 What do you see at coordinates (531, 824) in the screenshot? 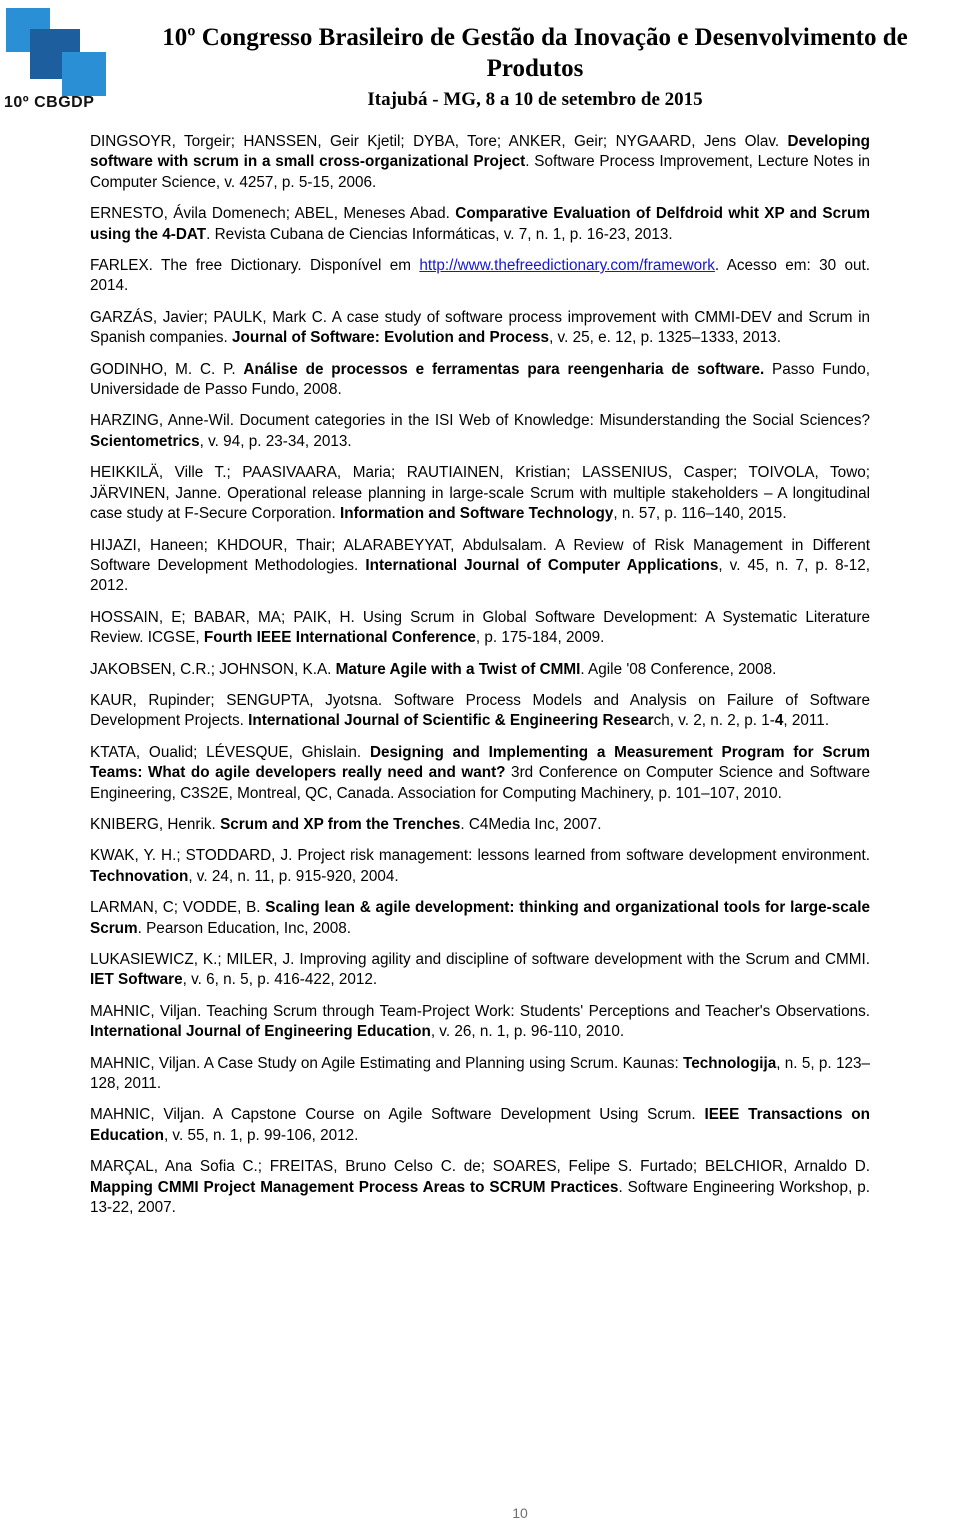
I see `reference-text: . C4Media Inc, 2007.` at bounding box center [531, 824].